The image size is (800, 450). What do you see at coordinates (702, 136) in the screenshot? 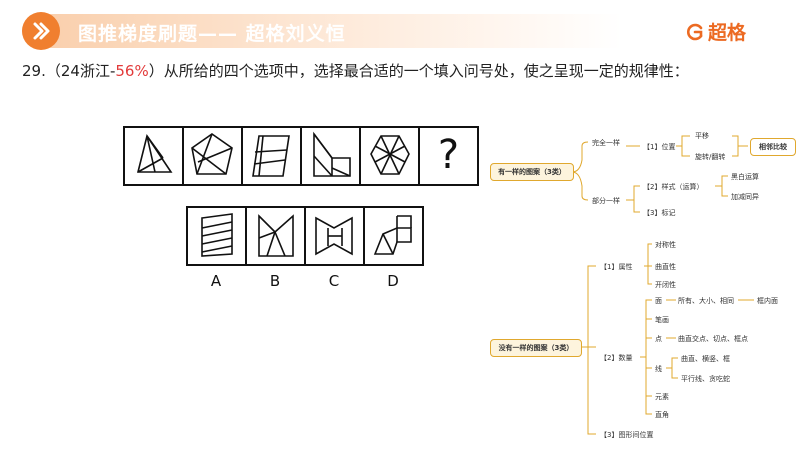
I see `node-translate: 平移` at bounding box center [702, 136].